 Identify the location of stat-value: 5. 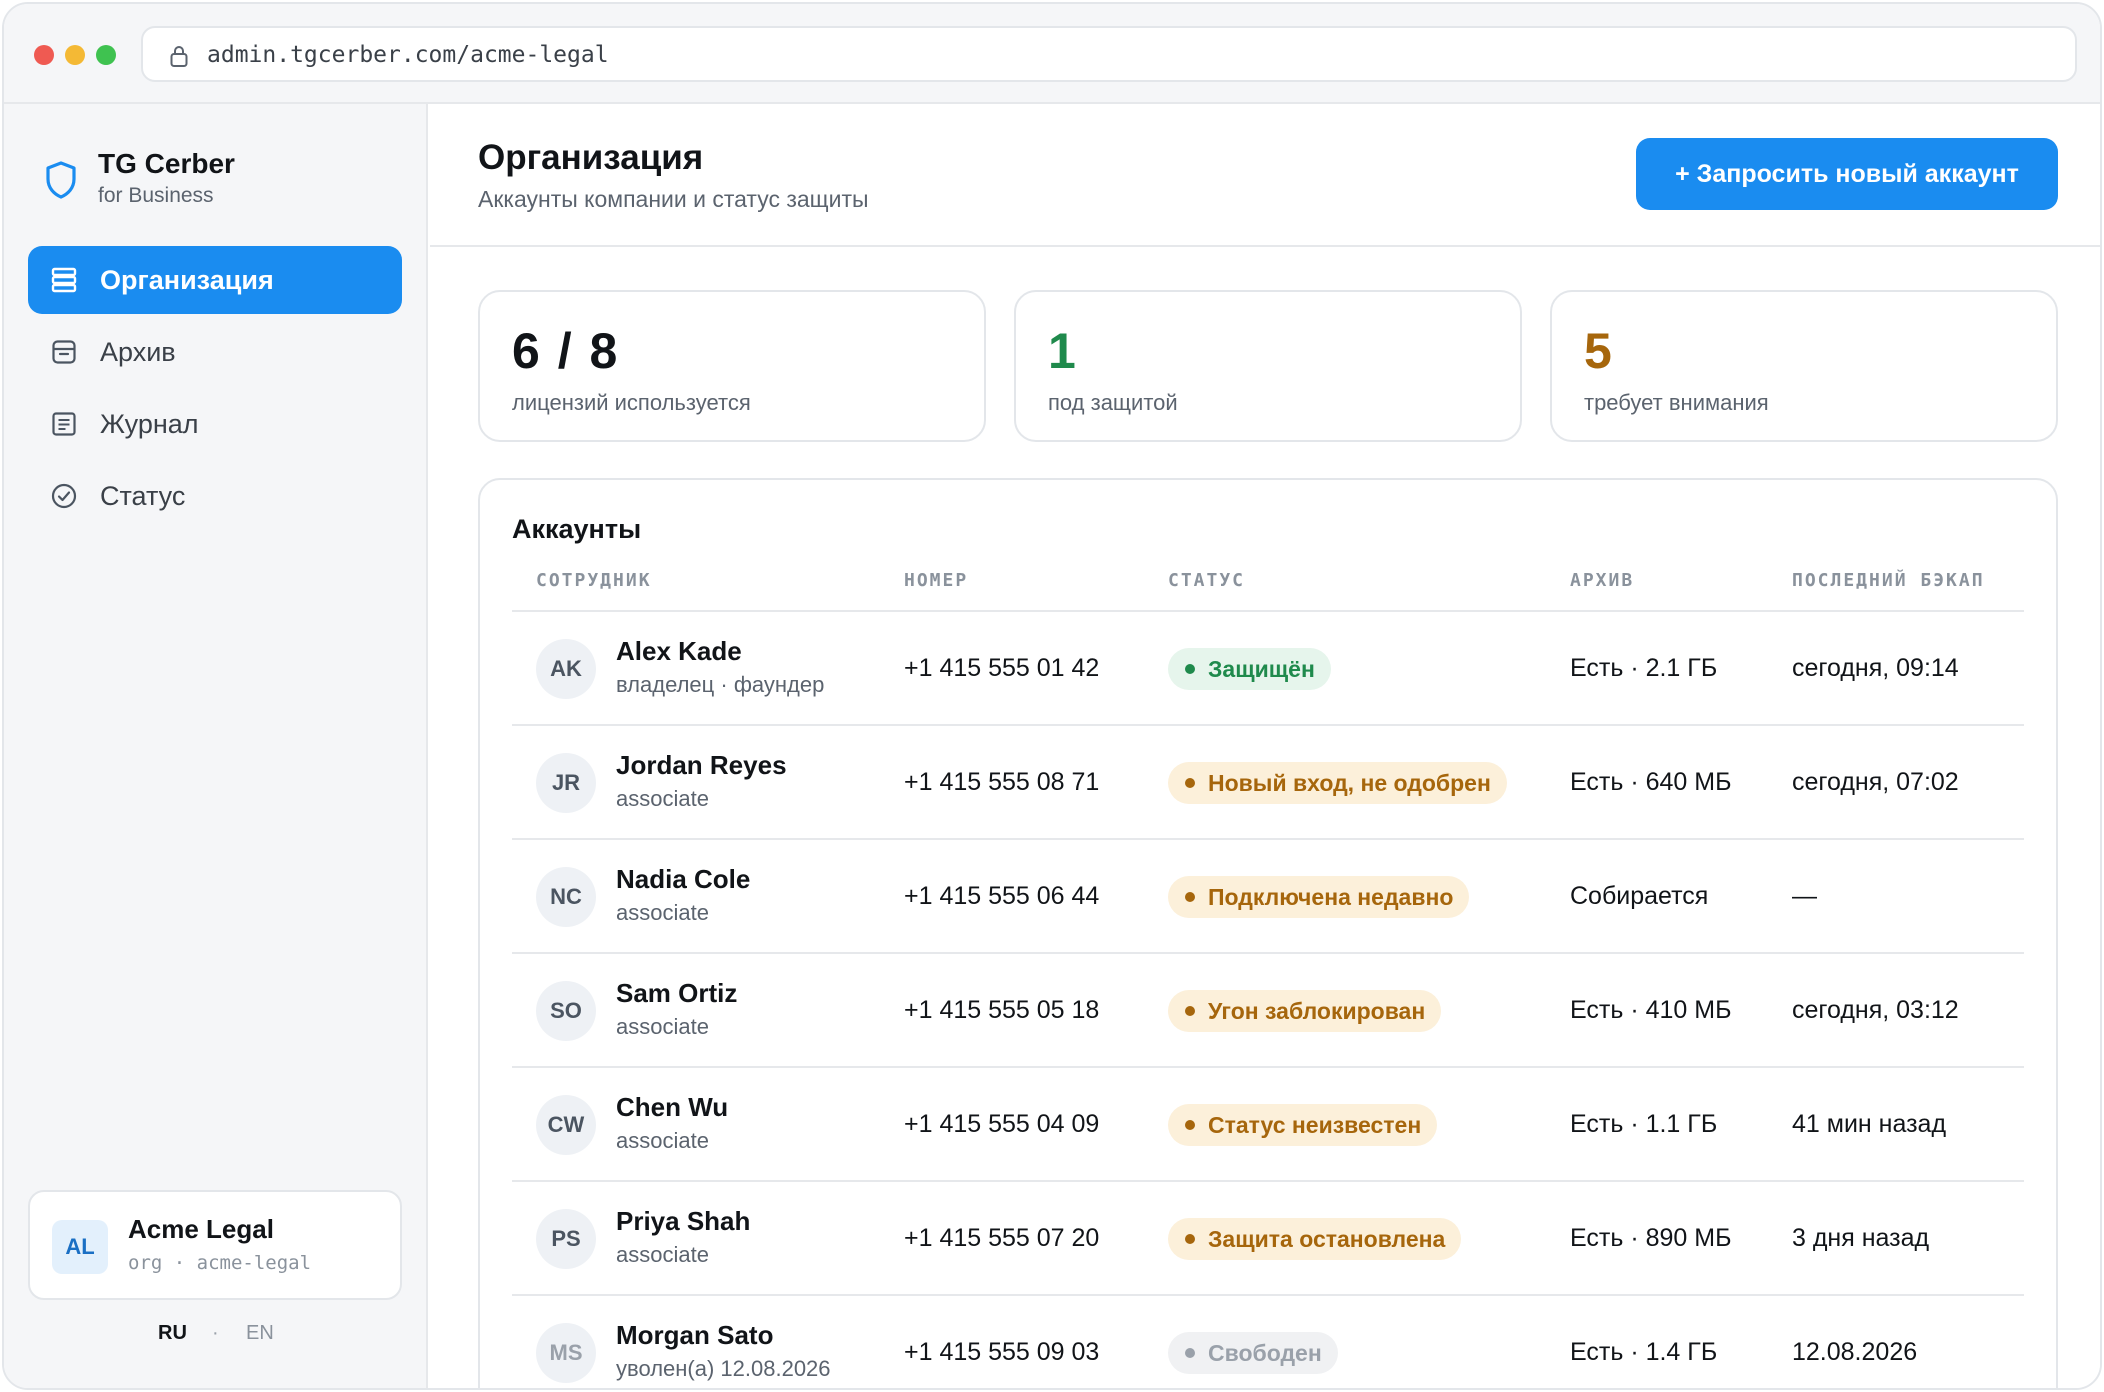
(1599, 351).